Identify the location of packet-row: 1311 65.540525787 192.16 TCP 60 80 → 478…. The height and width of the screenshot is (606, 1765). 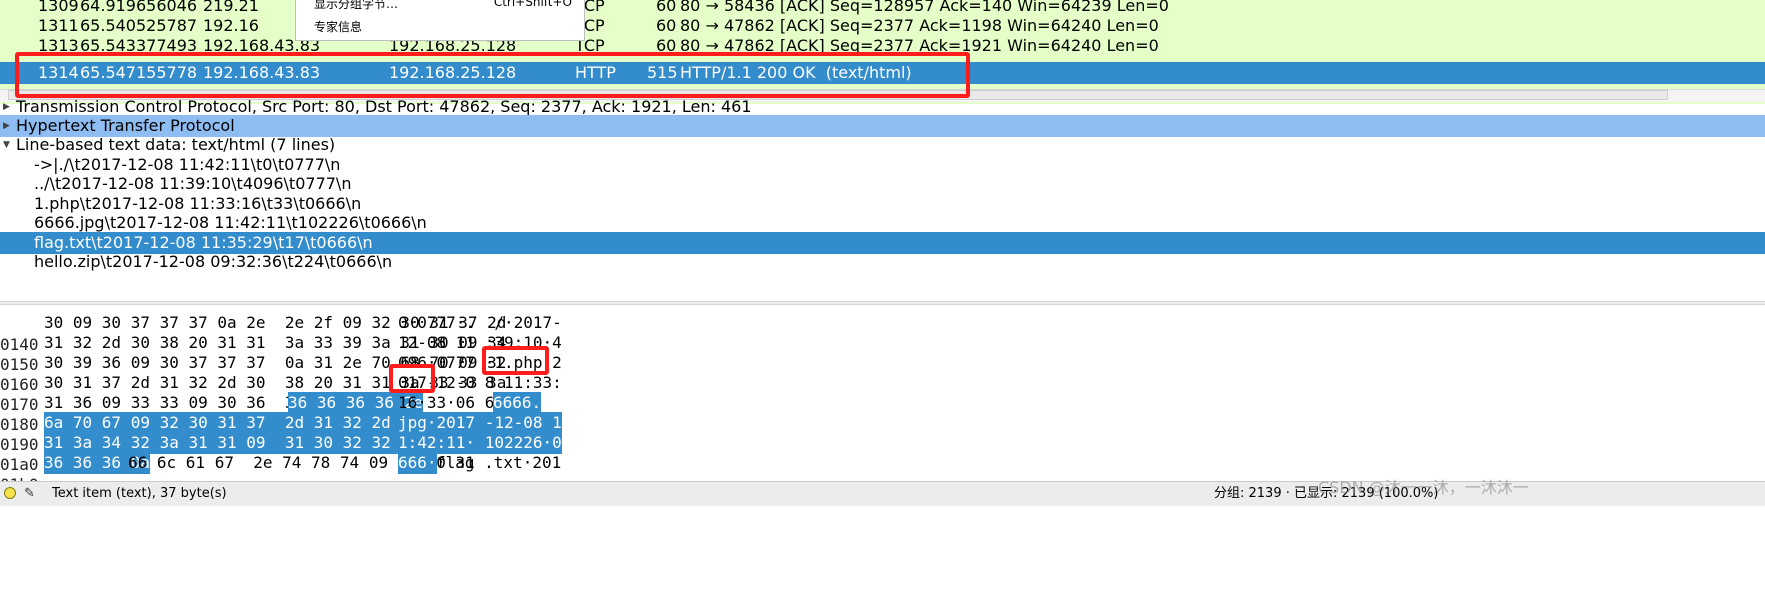
(882, 26).